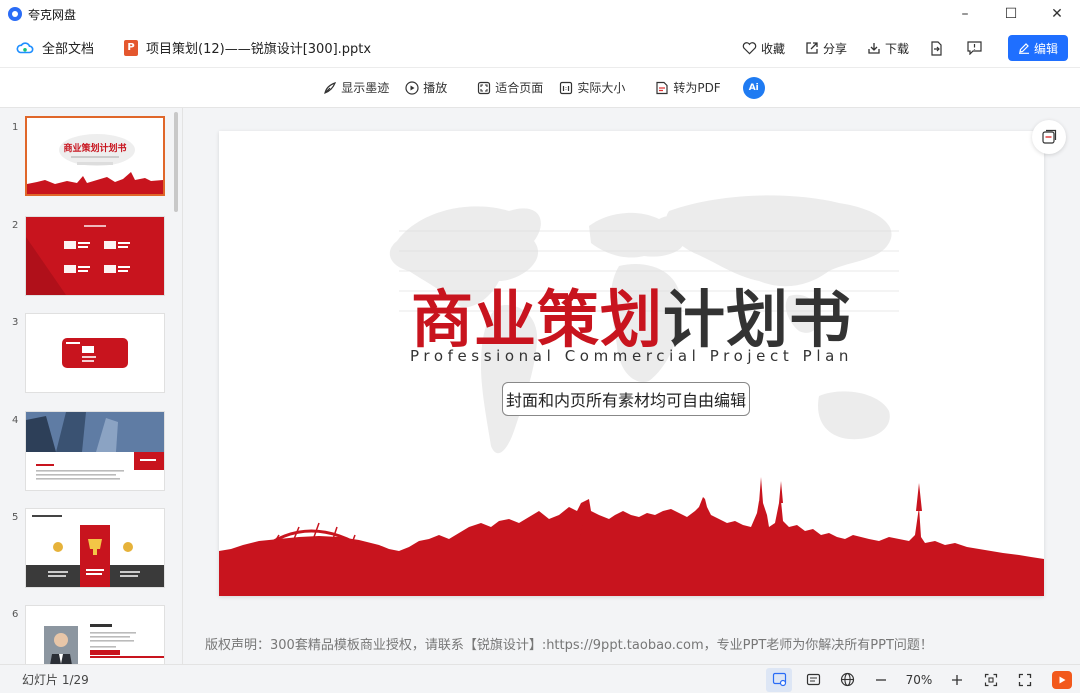 The height and width of the screenshot is (693, 1080). I want to click on slideshow-play-button, so click(1062, 679).